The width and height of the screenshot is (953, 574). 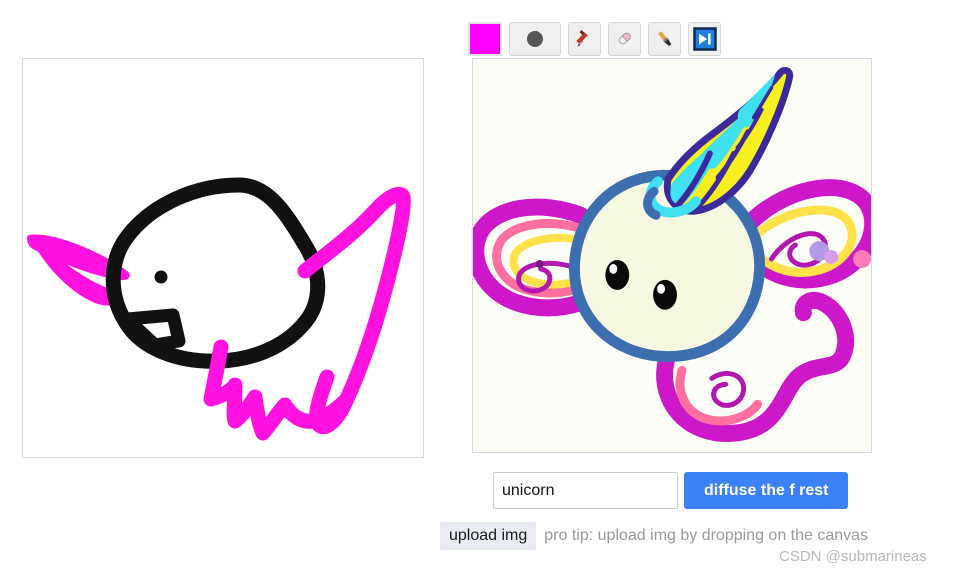 I want to click on doodle-eye, so click(x=161, y=277).